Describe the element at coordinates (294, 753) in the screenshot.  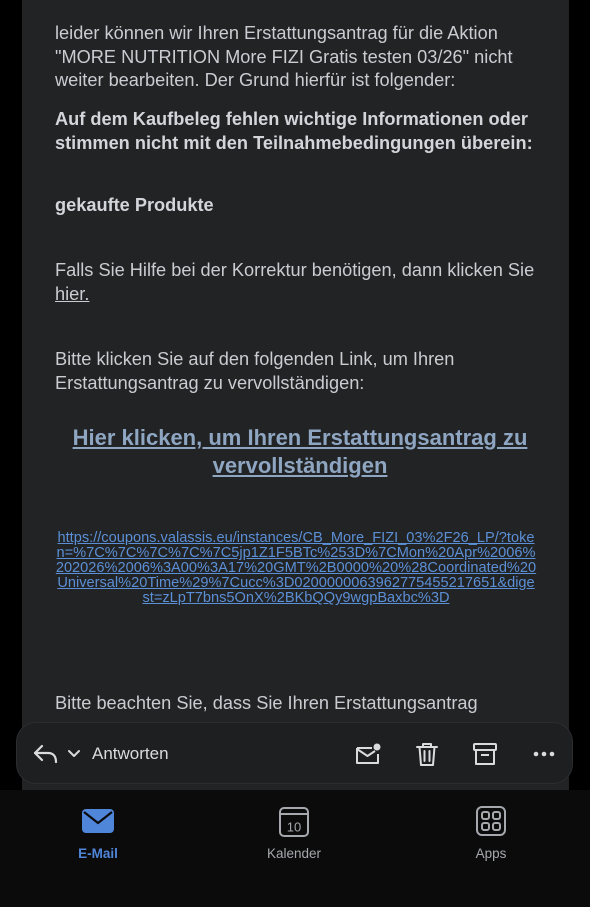
I see `email-action-bar: Antworten` at that location.